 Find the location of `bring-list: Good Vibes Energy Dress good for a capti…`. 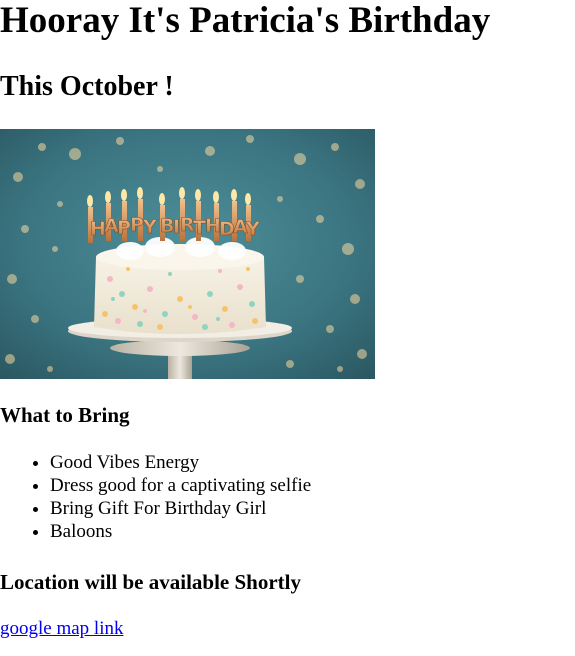

bring-list: Good Vibes Energy Dress good for a capti… is located at coordinates (155, 497).